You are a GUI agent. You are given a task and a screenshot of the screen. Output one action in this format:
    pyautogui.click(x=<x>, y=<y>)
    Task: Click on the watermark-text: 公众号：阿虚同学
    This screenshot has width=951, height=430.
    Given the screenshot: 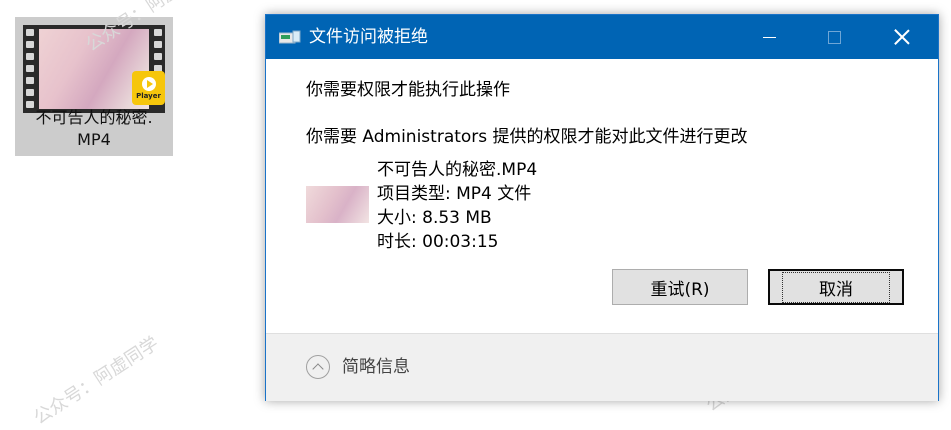 What is the action you would take?
    pyautogui.click(x=96, y=380)
    